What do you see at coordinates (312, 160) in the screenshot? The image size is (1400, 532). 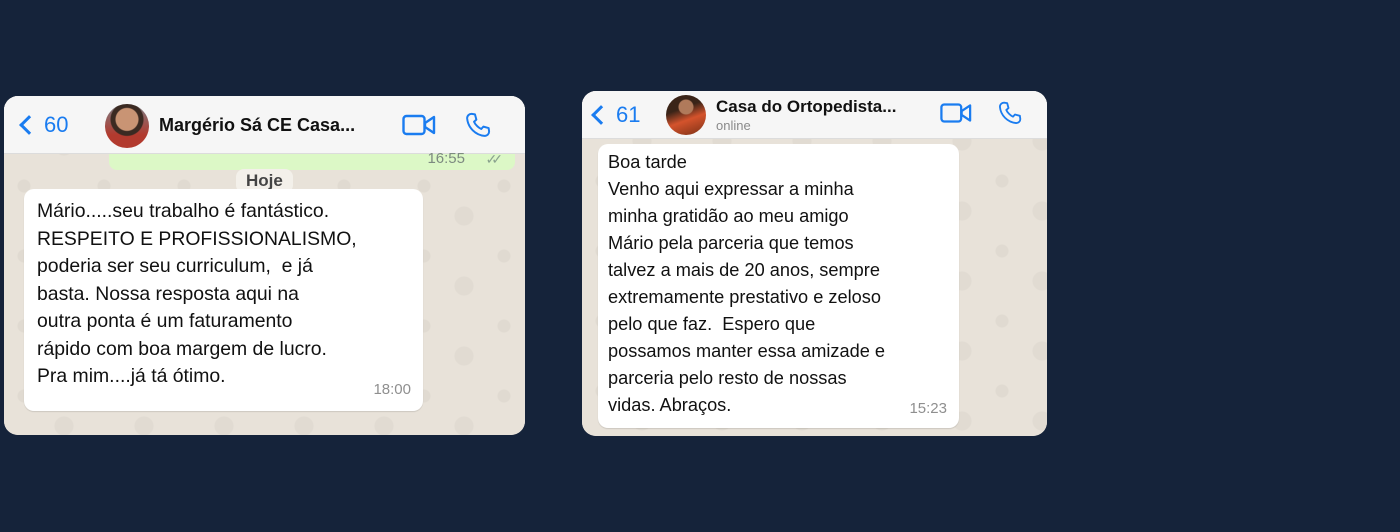 I see `previous-sent-bubble: 16:55 ✓✓` at bounding box center [312, 160].